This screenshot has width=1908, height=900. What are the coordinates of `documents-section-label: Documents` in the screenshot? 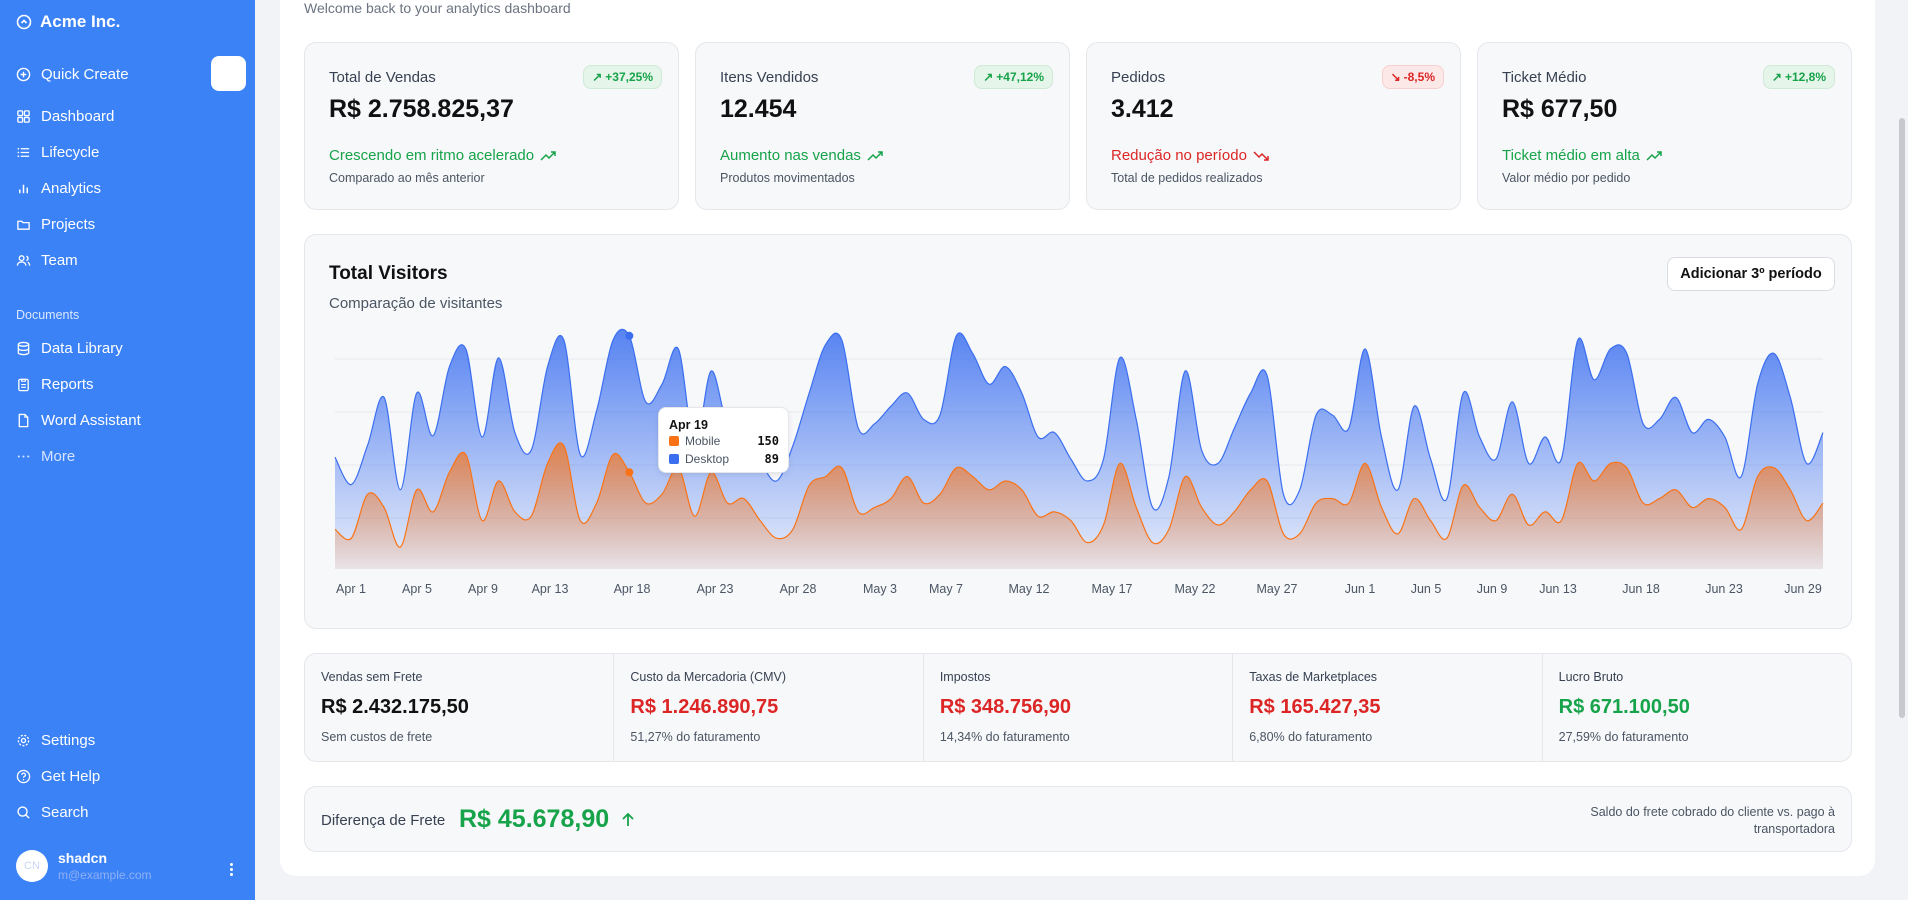 It's located at (48, 315).